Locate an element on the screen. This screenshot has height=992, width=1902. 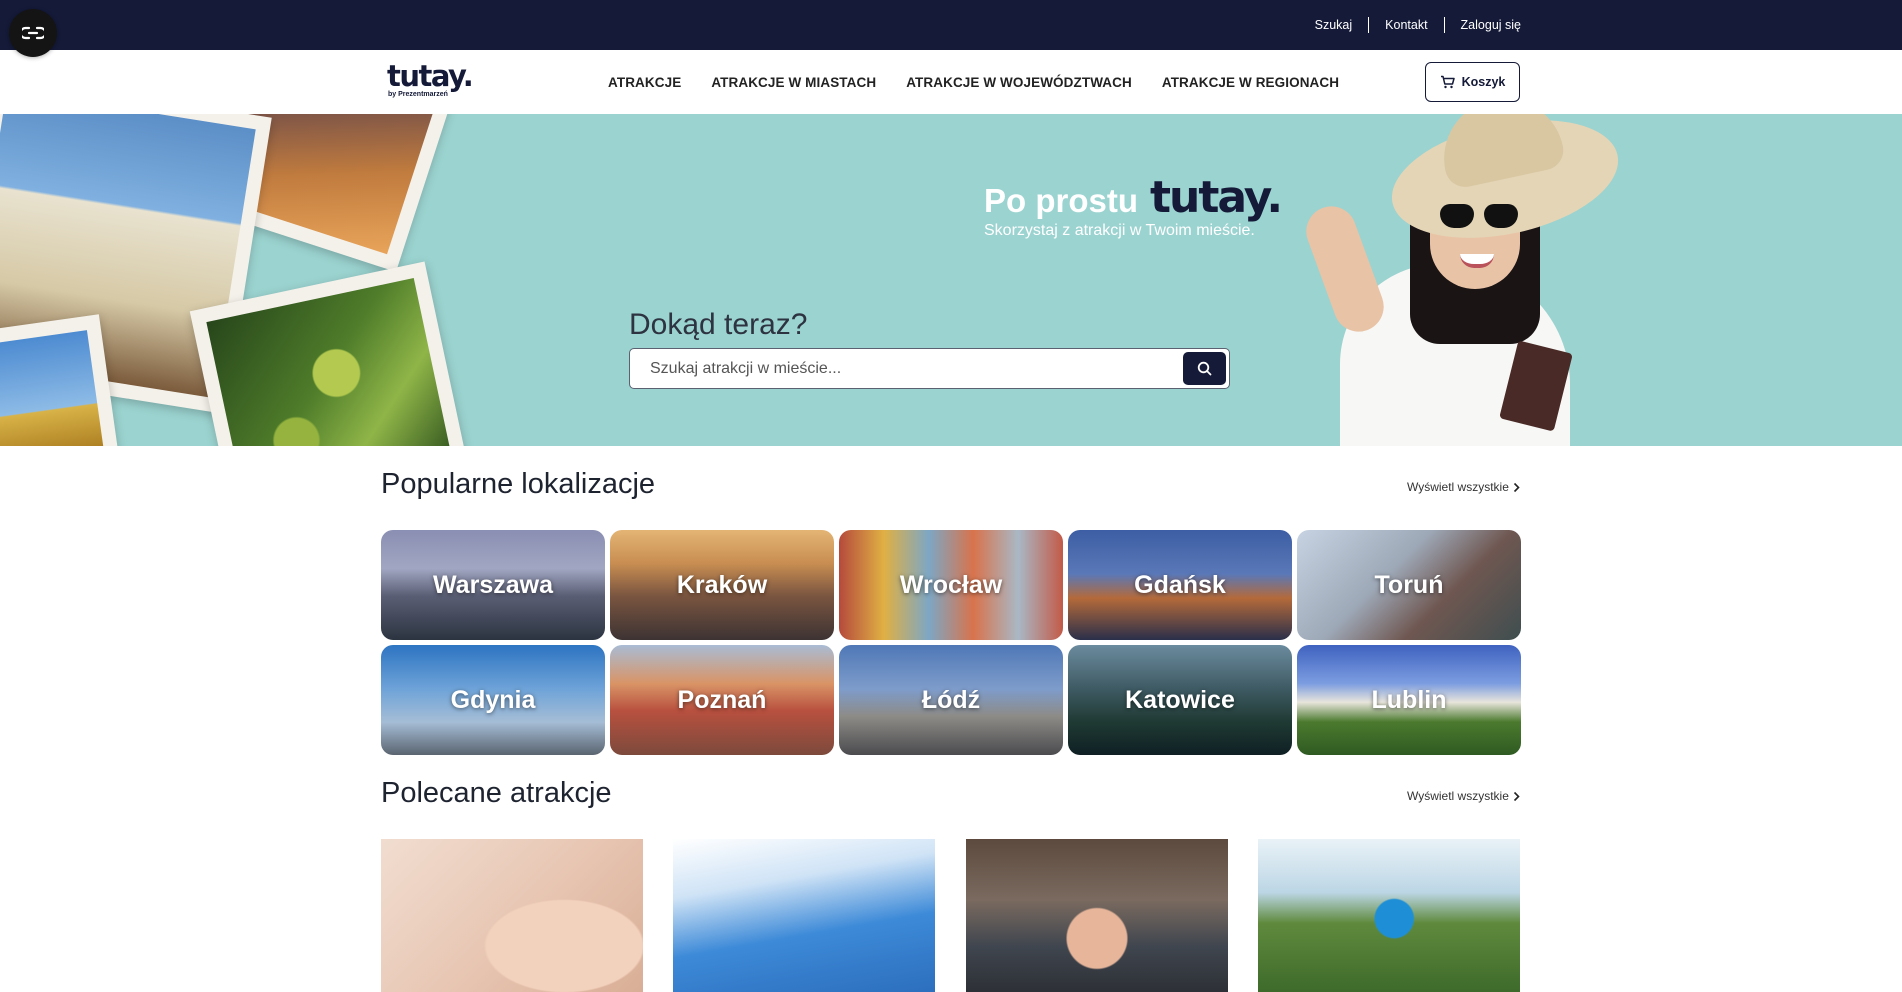
hero-title-prefix: Po prostu is located at coordinates (1061, 200).